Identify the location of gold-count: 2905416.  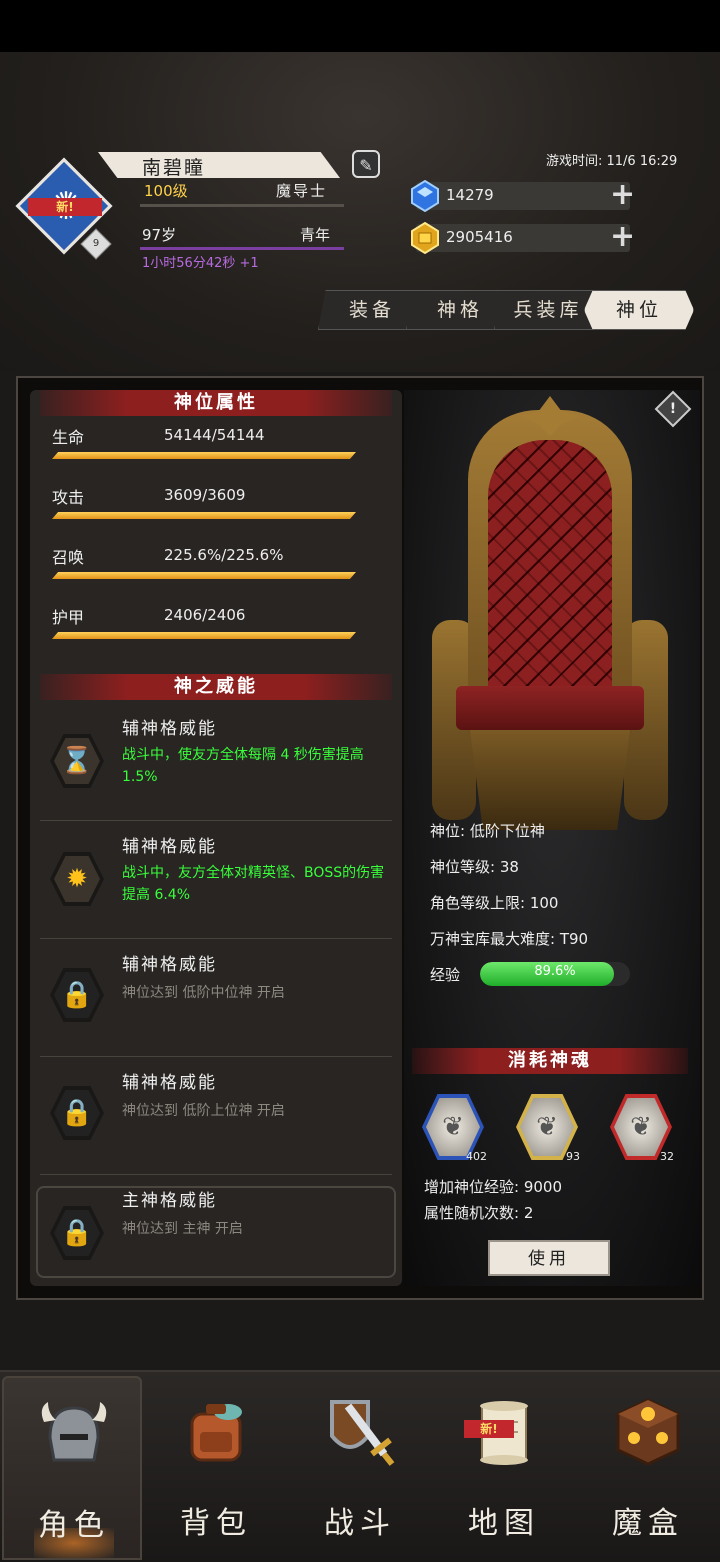
(479, 237).